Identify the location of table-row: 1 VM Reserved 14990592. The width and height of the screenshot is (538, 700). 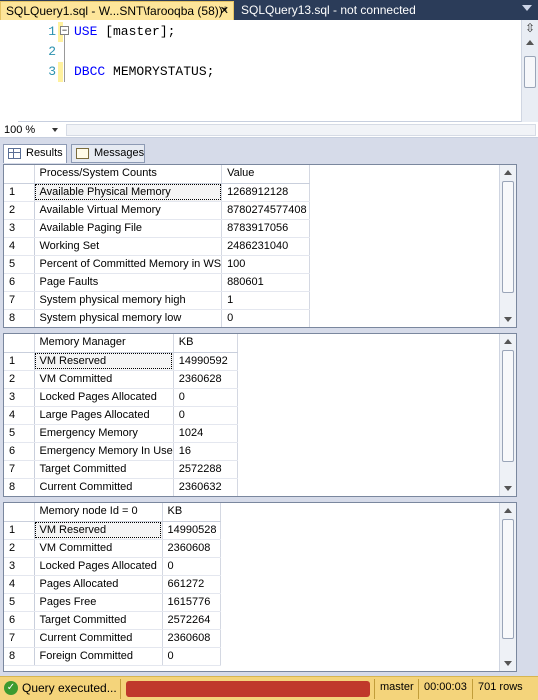
(121, 361).